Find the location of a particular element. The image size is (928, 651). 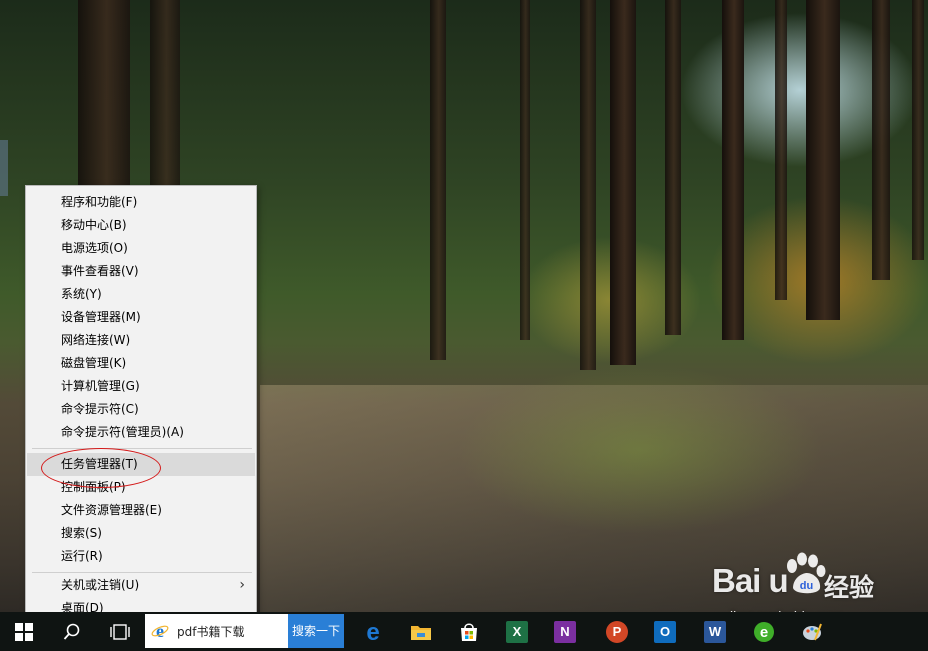

edge-icon: e is located at coordinates (372, 632).